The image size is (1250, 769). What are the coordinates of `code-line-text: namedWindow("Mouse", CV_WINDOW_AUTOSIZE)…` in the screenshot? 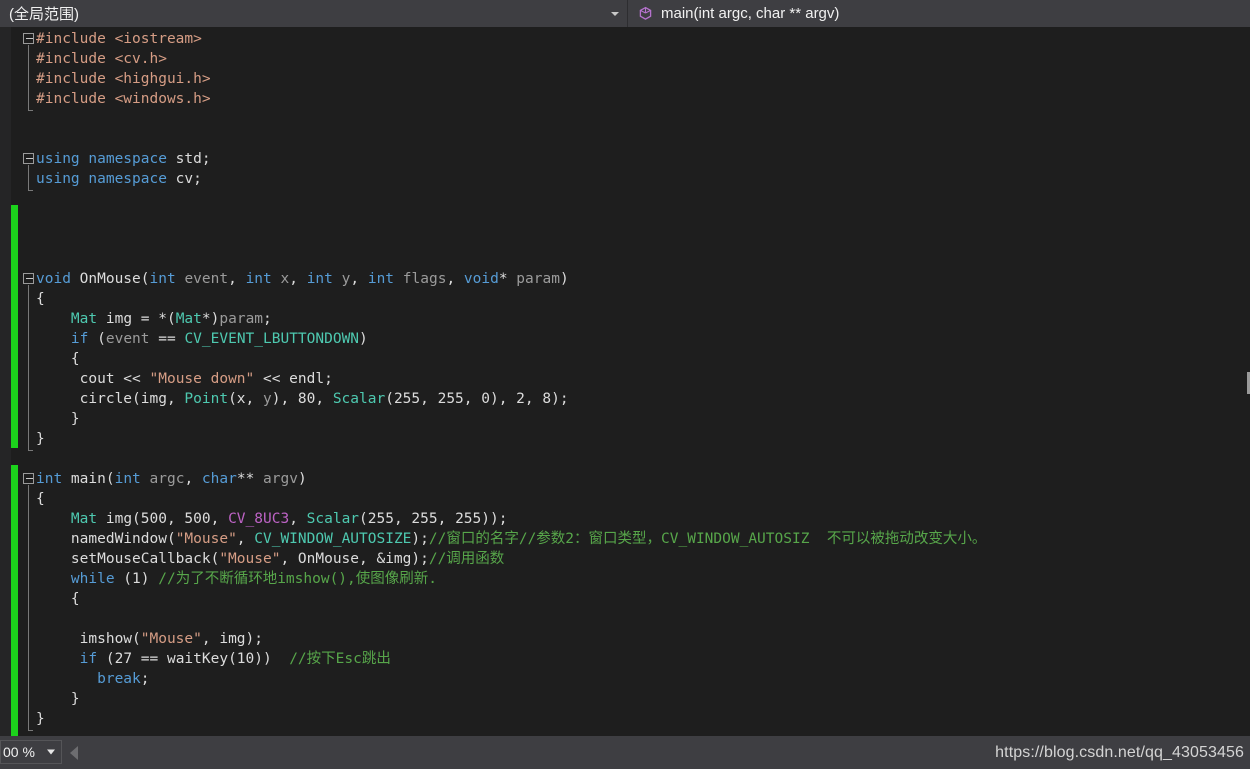 It's located at (511, 539).